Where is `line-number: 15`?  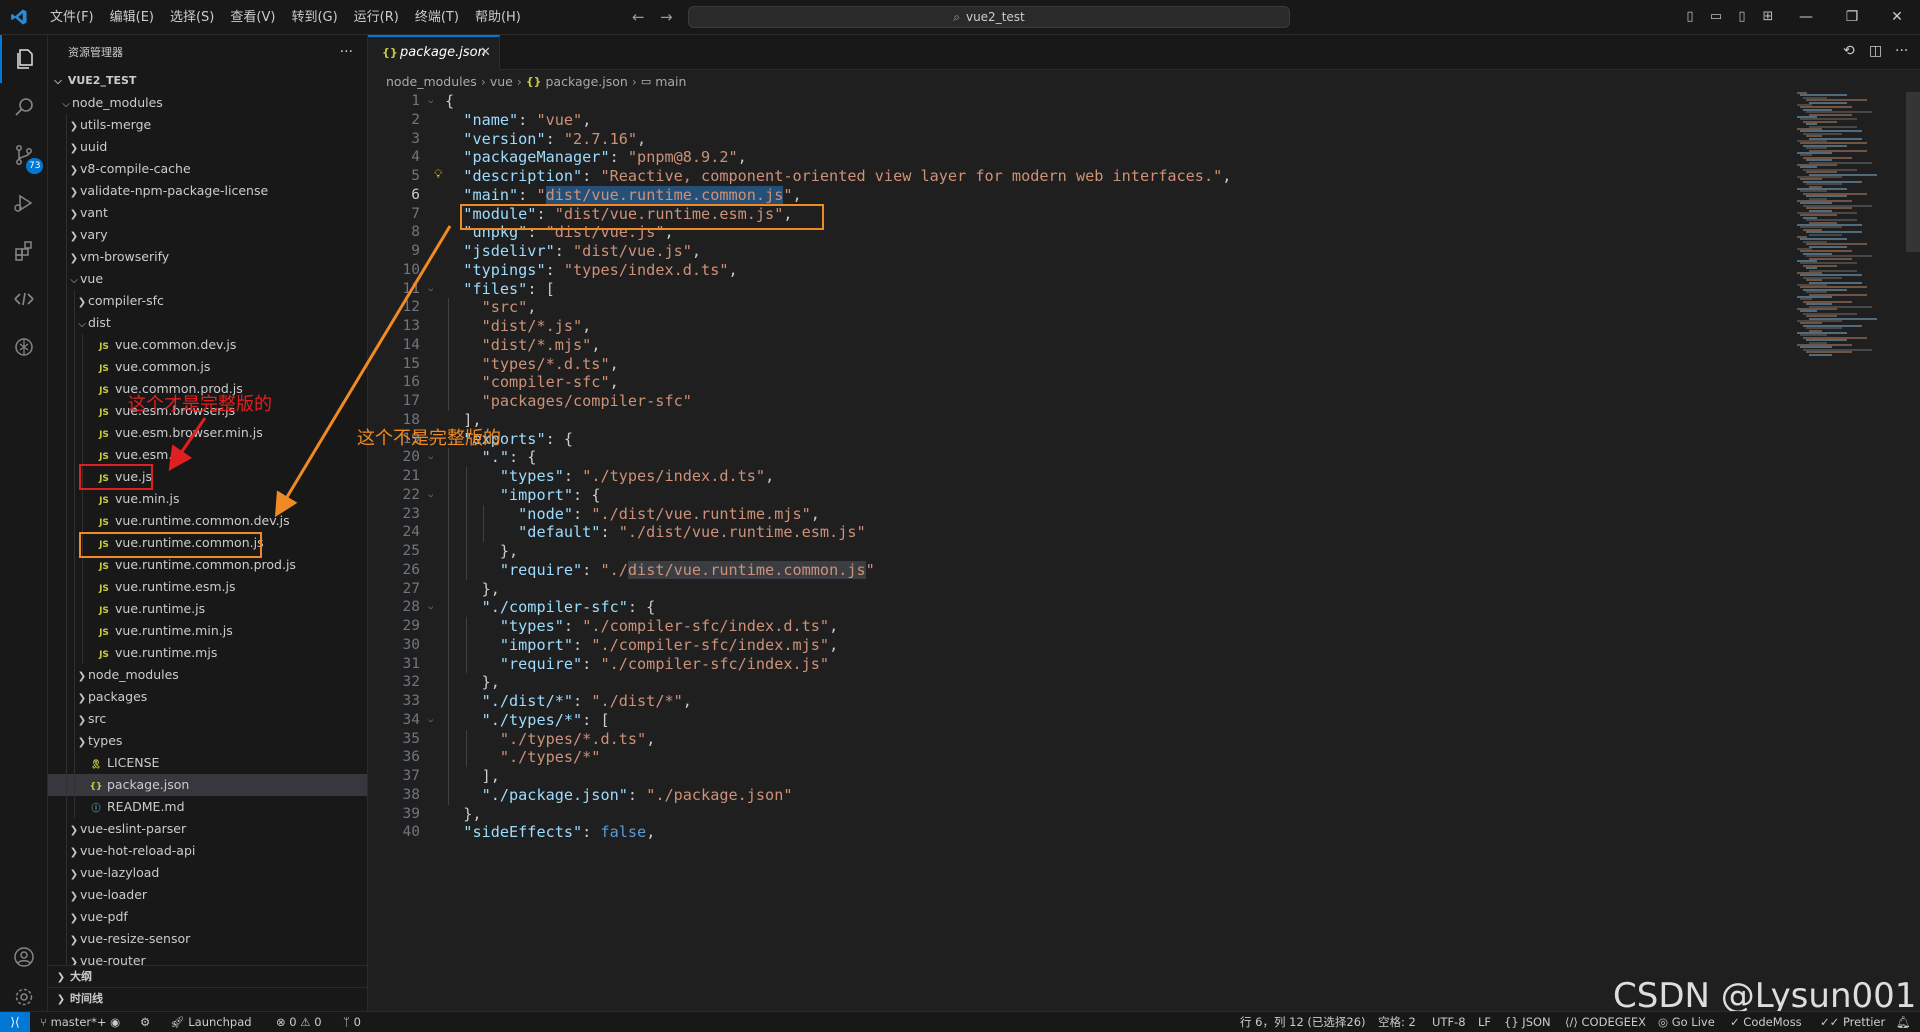 line-number: 15 is located at coordinates (411, 363).